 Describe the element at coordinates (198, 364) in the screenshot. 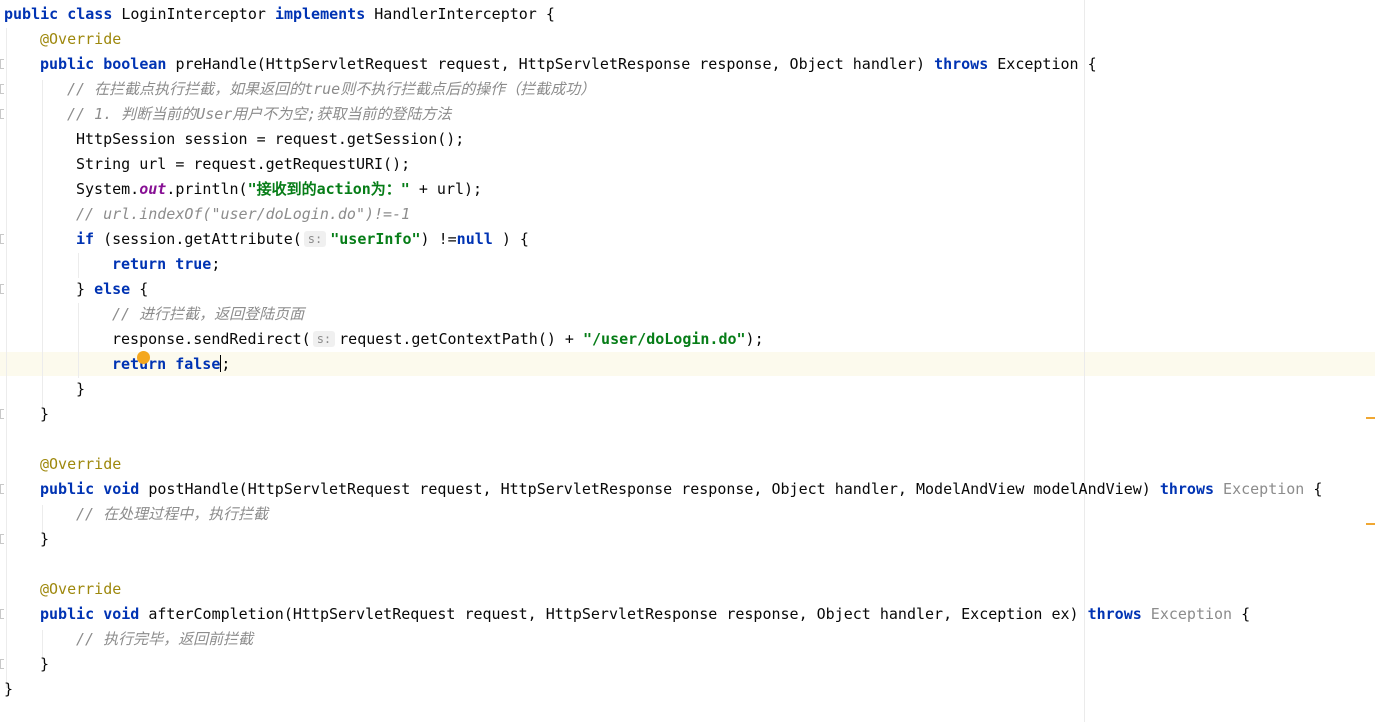

I see `keyword: false` at that location.